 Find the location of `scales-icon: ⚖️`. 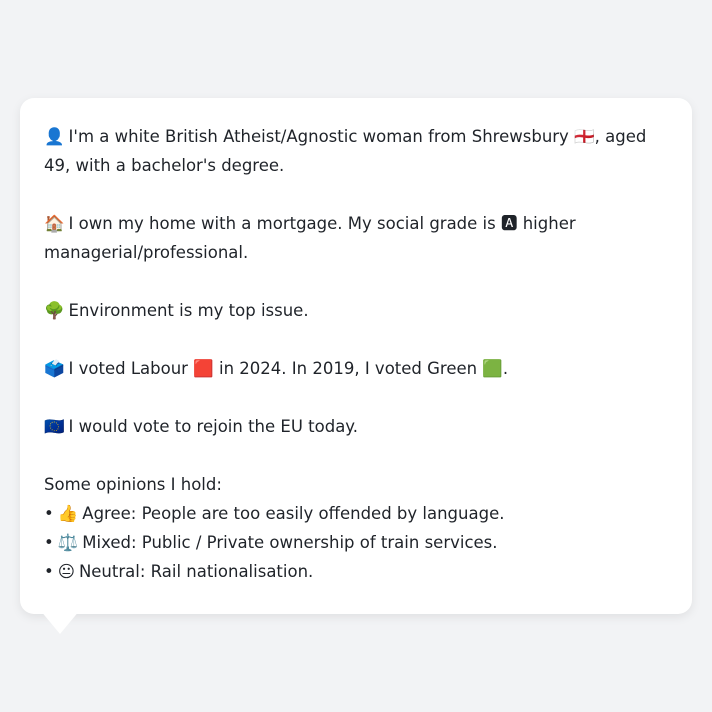

scales-icon: ⚖️ is located at coordinates (68, 542).